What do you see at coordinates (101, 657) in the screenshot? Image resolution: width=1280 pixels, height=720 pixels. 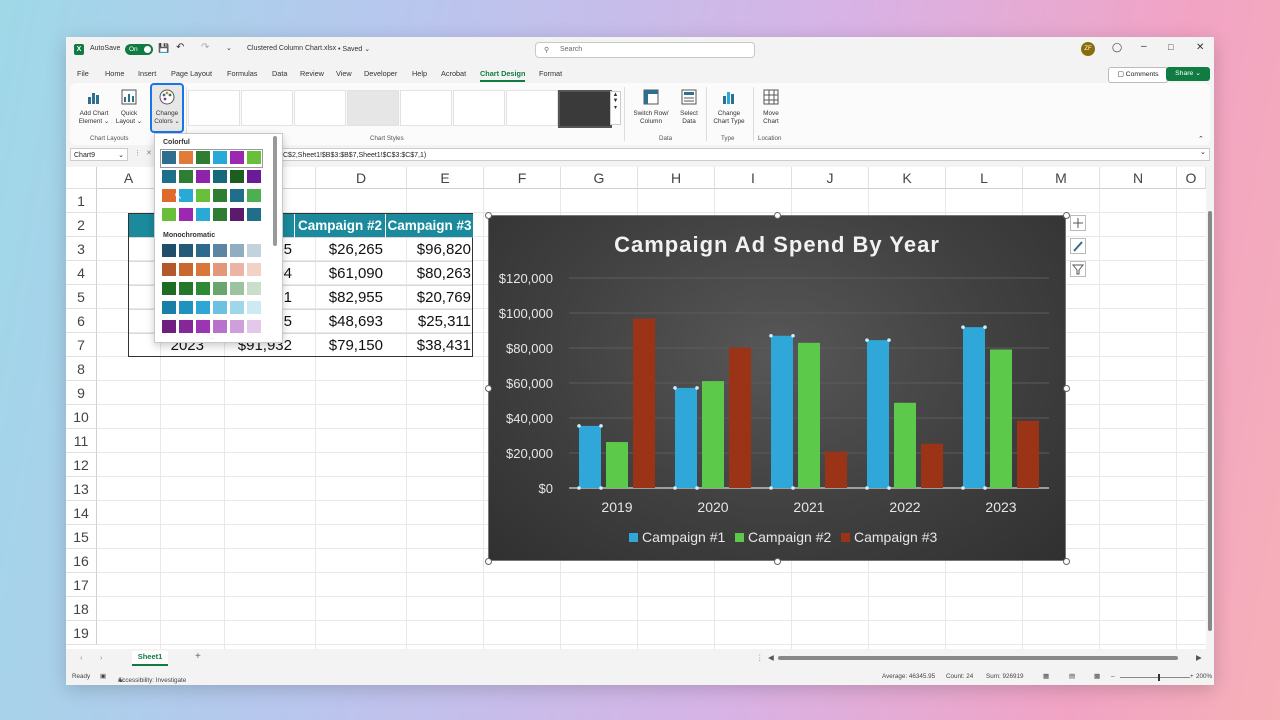 I see `next-sheet-icon: ›` at bounding box center [101, 657].